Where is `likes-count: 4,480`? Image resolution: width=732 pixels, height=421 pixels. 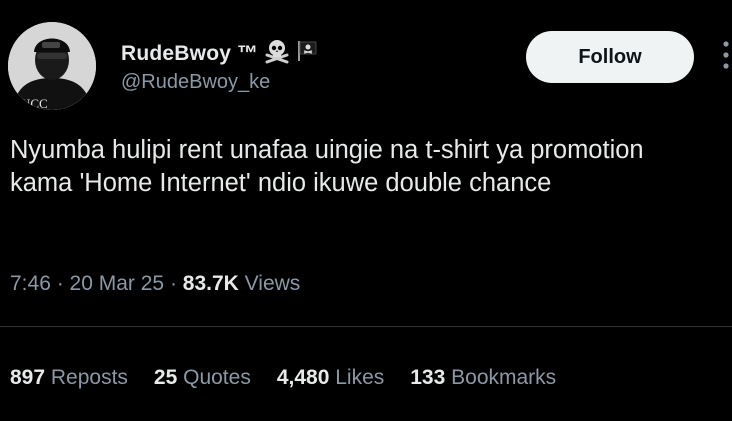 likes-count: 4,480 is located at coordinates (303, 377).